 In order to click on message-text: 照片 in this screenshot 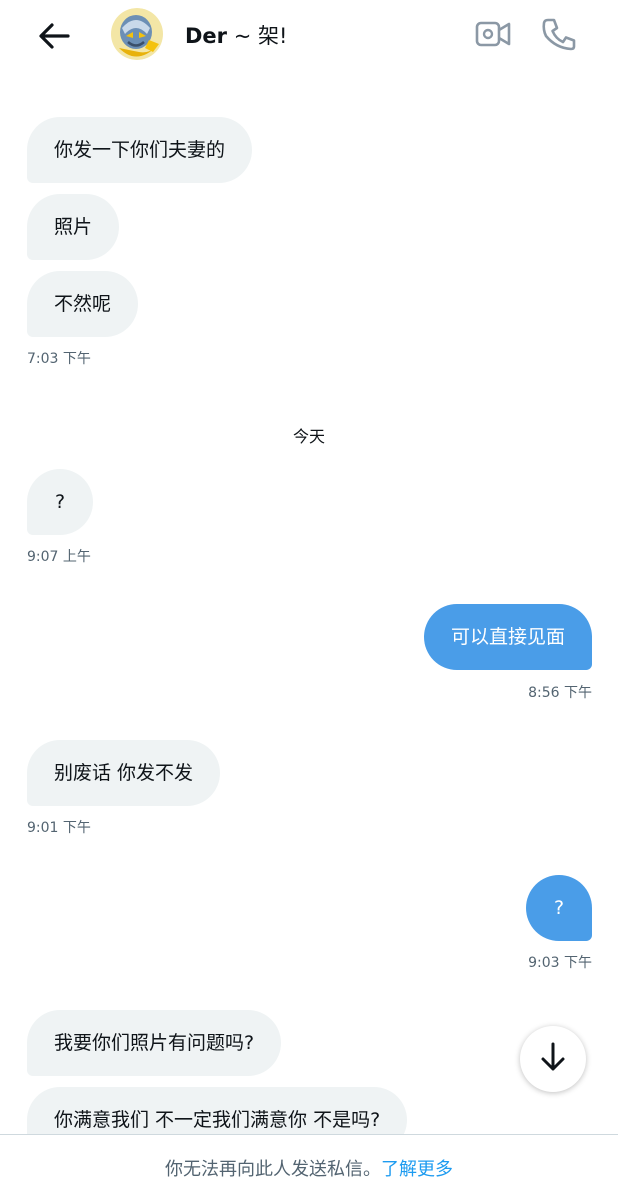, I will do `click(73, 227)`.